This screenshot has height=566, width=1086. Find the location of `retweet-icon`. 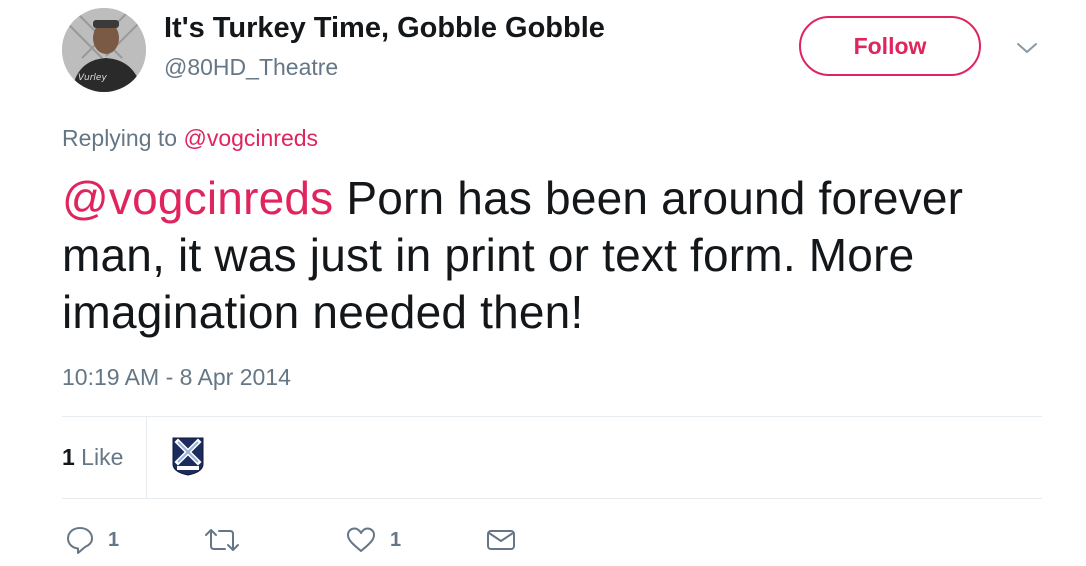

retweet-icon is located at coordinates (222, 540).